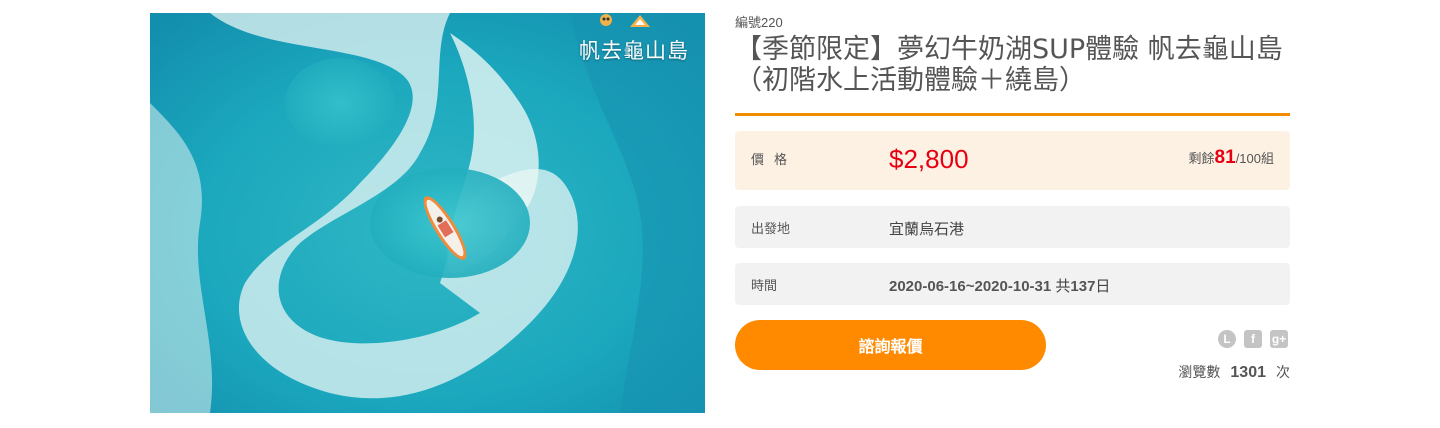  I want to click on price-row: 價格 $2,800 剩餘81/100組, so click(1012, 160).